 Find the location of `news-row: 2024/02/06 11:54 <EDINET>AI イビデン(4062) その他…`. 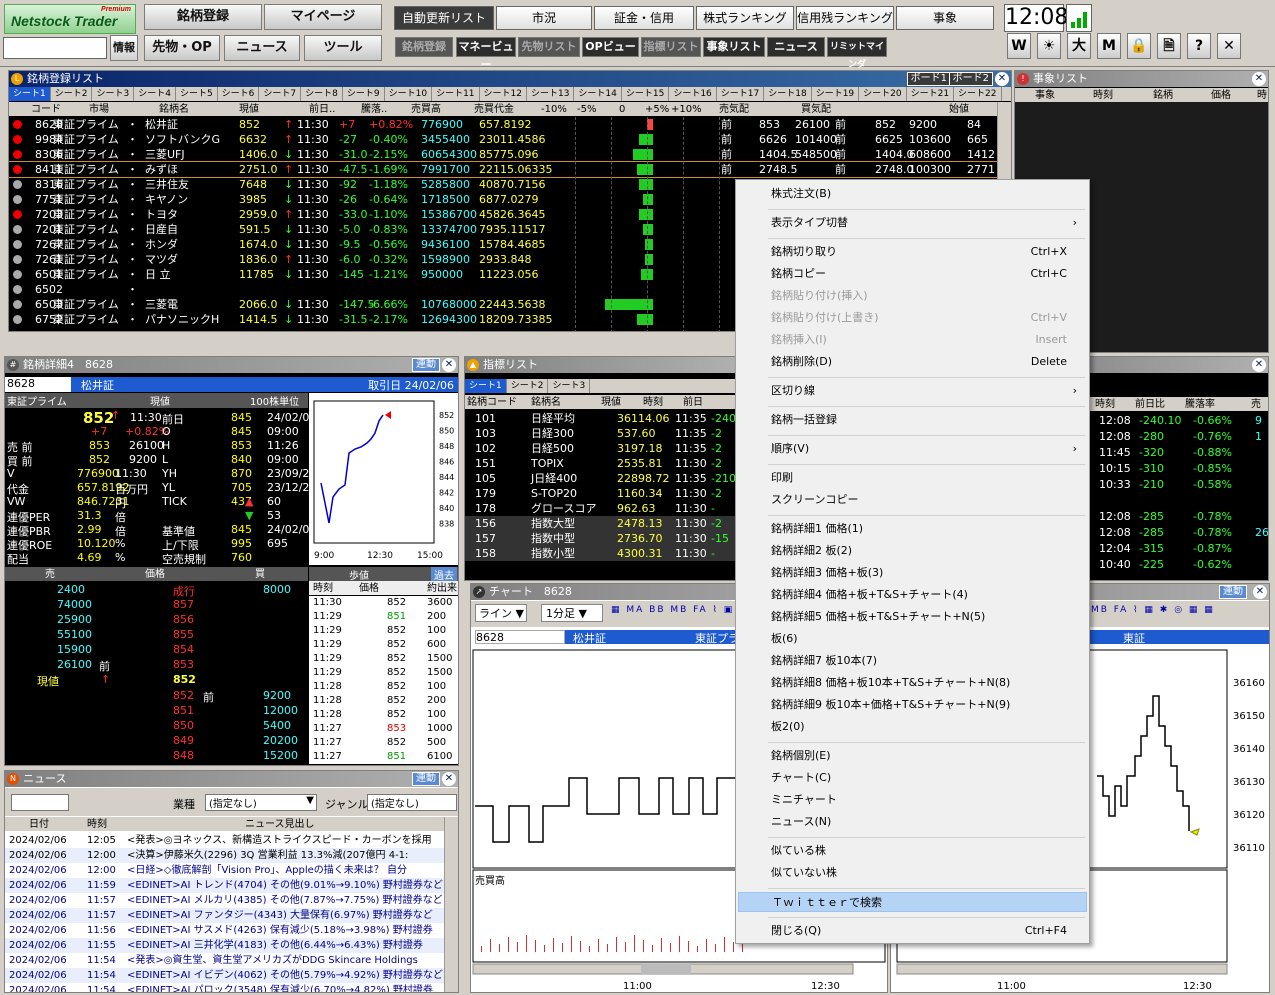

news-row: 2024/02/06 11:54 <EDINET>AI イビデン(4062) その他… is located at coordinates (224, 975).